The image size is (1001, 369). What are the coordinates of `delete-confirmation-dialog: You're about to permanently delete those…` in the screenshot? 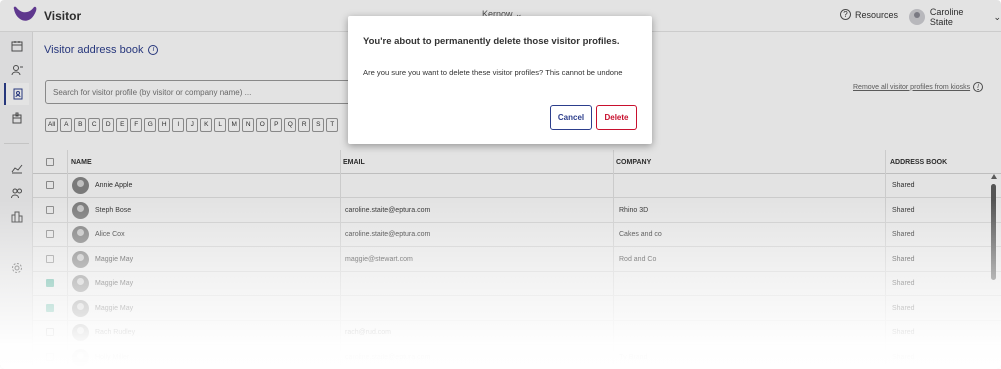 It's located at (500, 80).